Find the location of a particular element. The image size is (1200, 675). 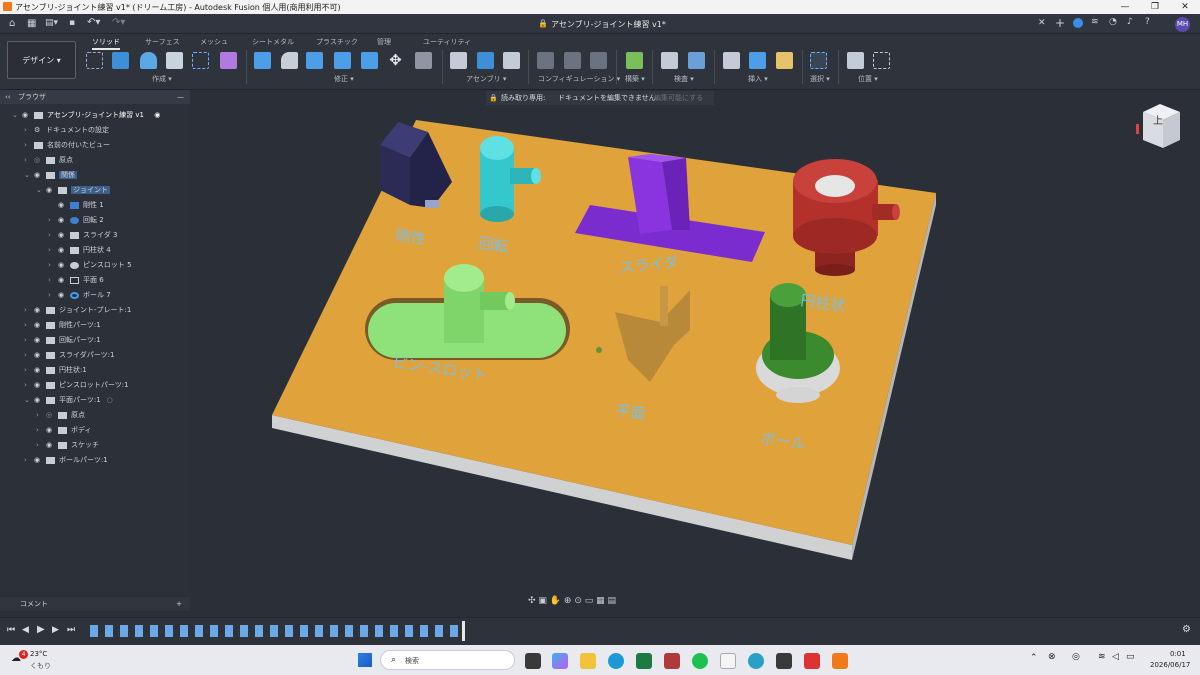

grid-settings-icon: ▦ is located at coordinates (600, 601).